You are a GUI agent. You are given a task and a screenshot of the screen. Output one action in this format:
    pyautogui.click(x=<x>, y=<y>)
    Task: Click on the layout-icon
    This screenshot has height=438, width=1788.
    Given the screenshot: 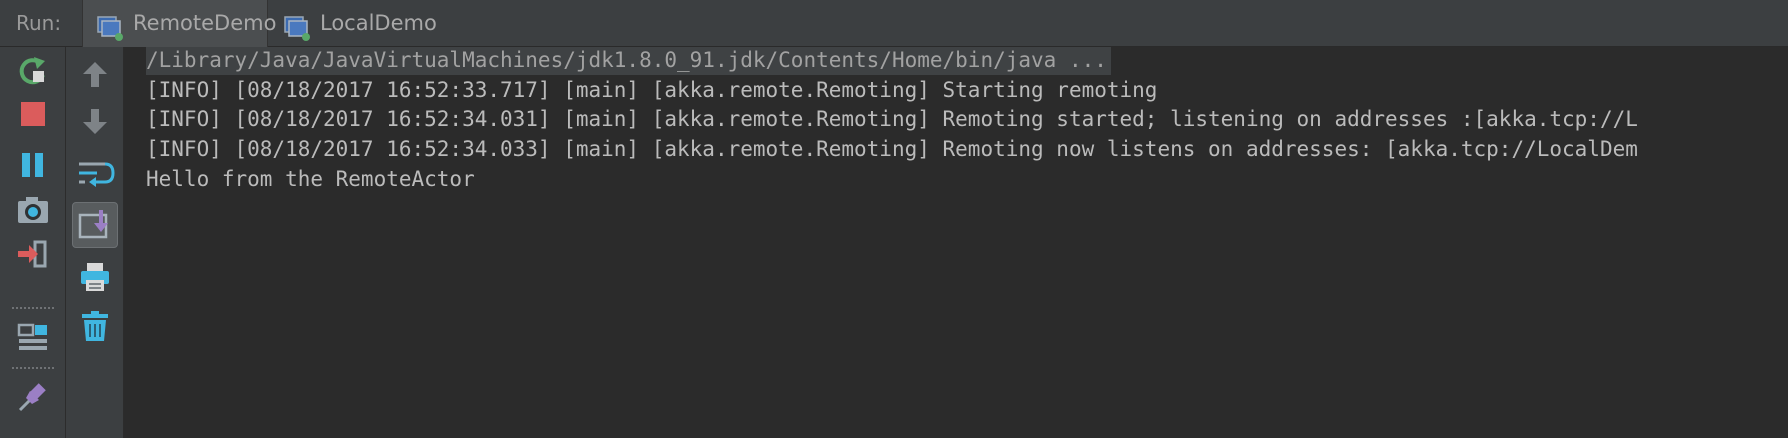 What is the action you would take?
    pyautogui.click(x=33, y=337)
    